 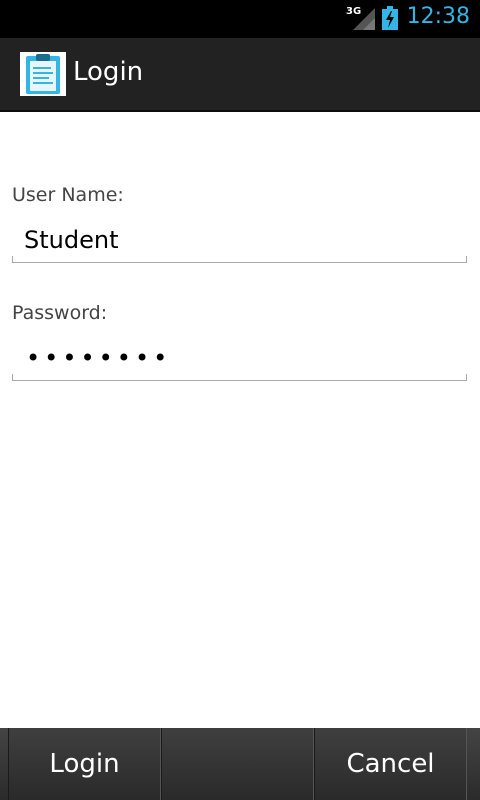 What do you see at coordinates (390, 18) in the screenshot?
I see `battery-charging-icon` at bounding box center [390, 18].